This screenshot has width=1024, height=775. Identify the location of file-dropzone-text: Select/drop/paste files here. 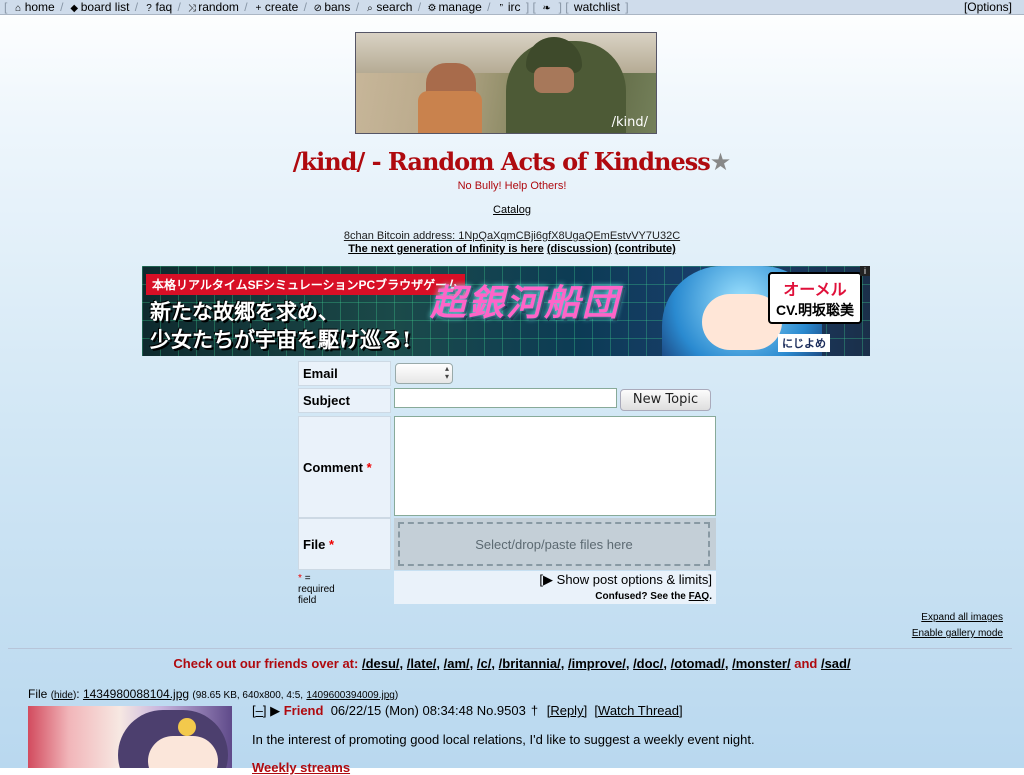
(554, 544).